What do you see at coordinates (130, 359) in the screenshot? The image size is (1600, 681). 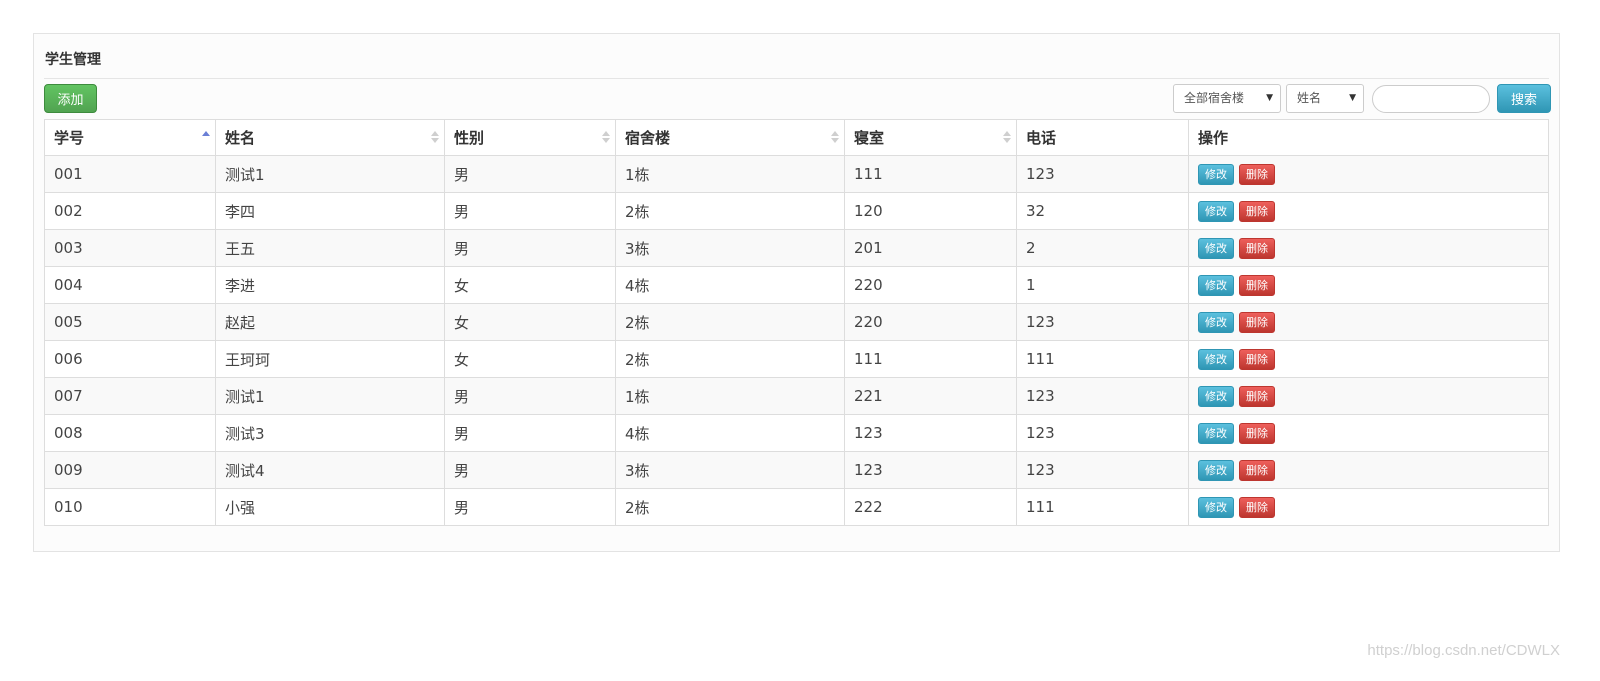 I see `cell-id: 006` at bounding box center [130, 359].